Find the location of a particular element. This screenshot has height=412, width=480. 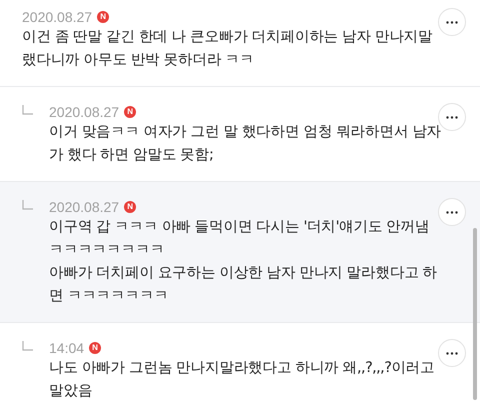

comment-text-line: 가 했다 하면 암말도 못함; is located at coordinates (131, 155).